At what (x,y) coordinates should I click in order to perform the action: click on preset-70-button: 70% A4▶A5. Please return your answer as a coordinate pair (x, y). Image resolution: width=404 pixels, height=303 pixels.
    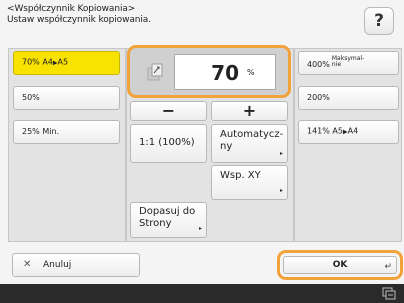
    Looking at the image, I should click on (66, 63).